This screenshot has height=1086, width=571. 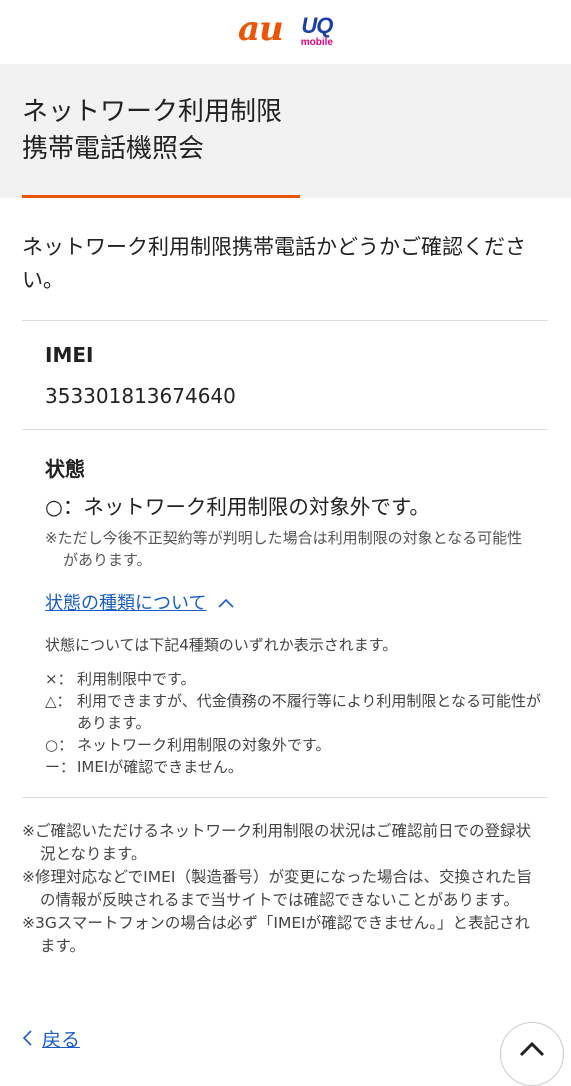 I want to click on page-title-line2: 携帯電話機照会, so click(x=113, y=149).